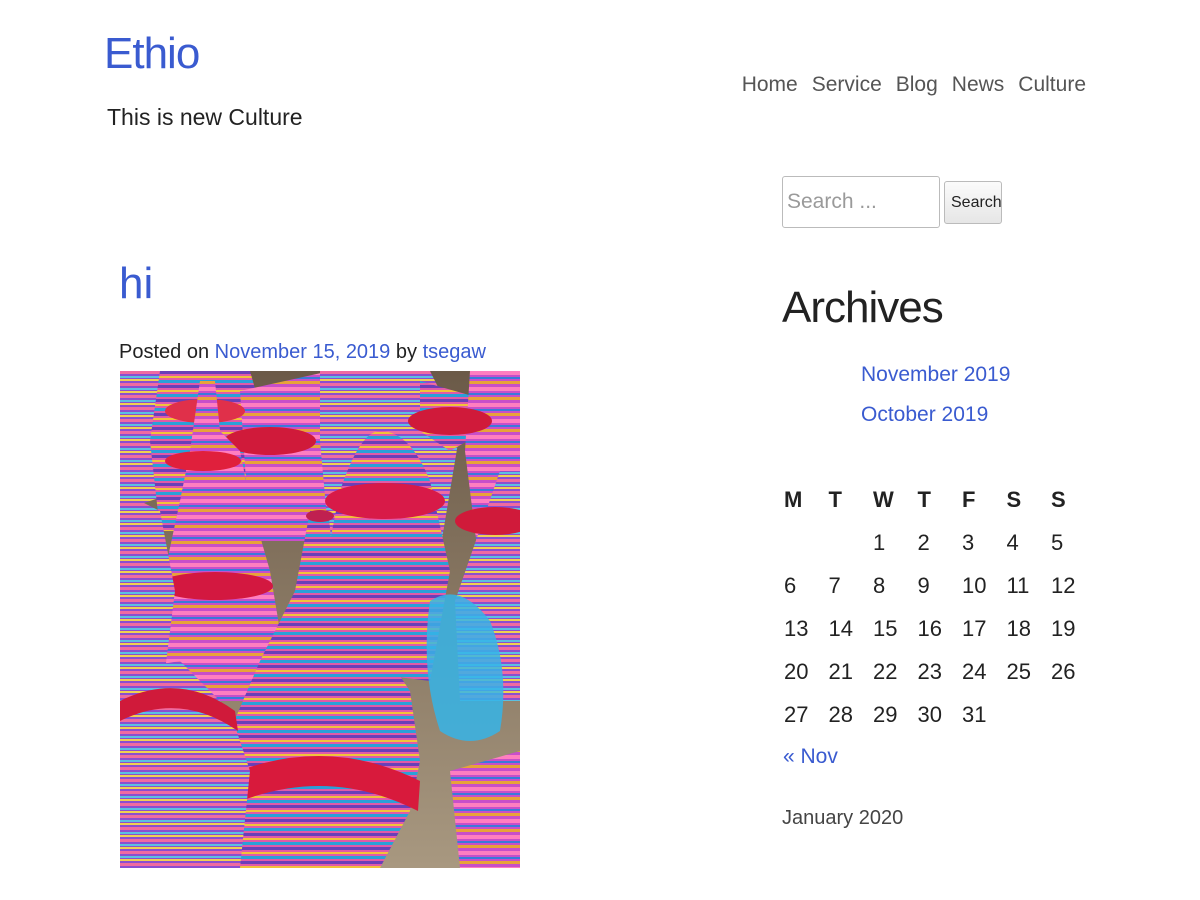  What do you see at coordinates (917, 84) in the screenshot?
I see `nav-blog: Blog` at bounding box center [917, 84].